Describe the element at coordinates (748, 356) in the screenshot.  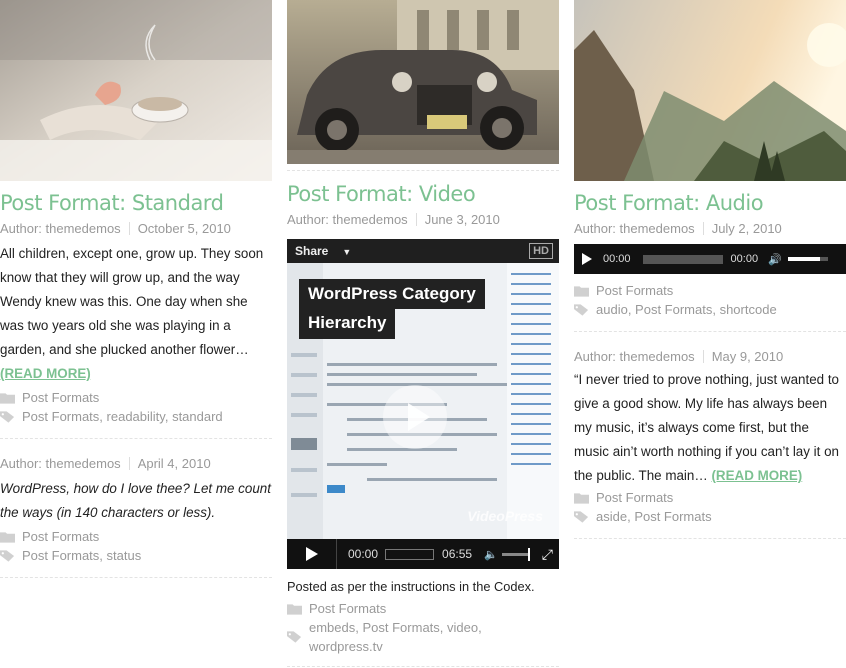
I see `post-date: May 9, 2010` at that location.